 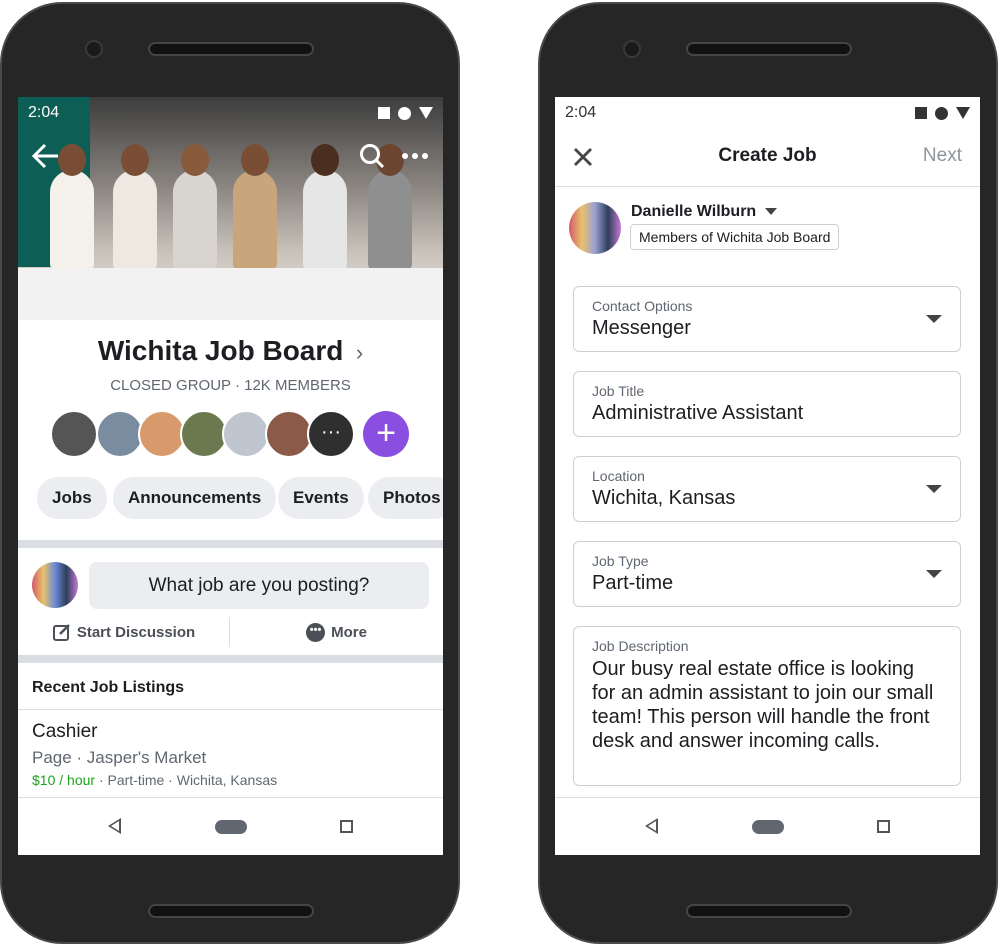 What do you see at coordinates (595, 228) in the screenshot?
I see `author-avatar` at bounding box center [595, 228].